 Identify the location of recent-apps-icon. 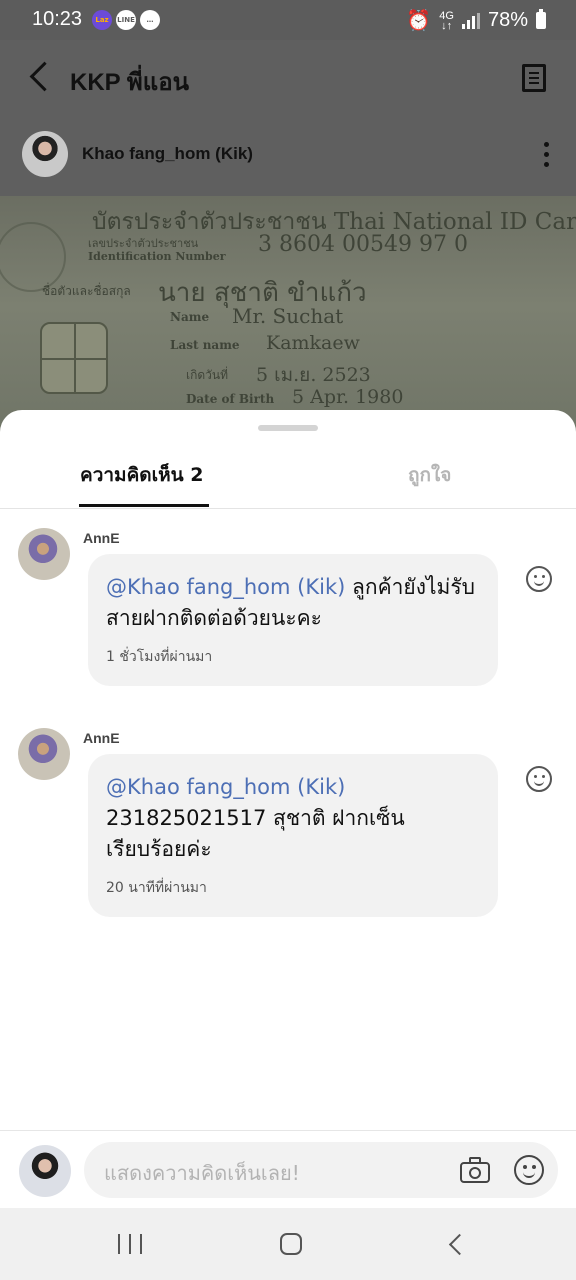
(130, 1244).